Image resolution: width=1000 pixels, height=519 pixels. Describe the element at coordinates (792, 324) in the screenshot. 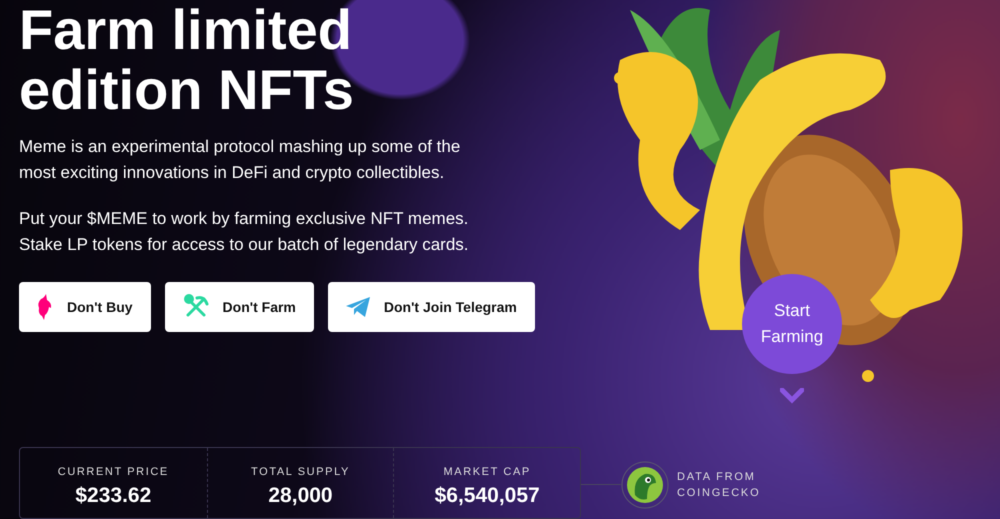

I see `start-farming-button: Start Farming` at that location.